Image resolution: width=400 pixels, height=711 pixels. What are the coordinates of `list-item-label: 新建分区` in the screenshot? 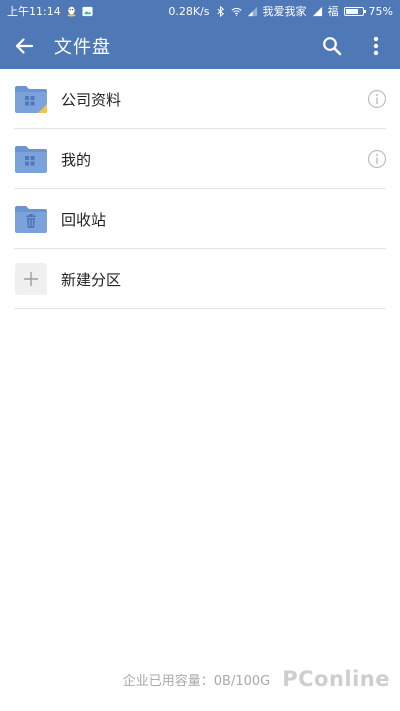 It's located at (91, 279).